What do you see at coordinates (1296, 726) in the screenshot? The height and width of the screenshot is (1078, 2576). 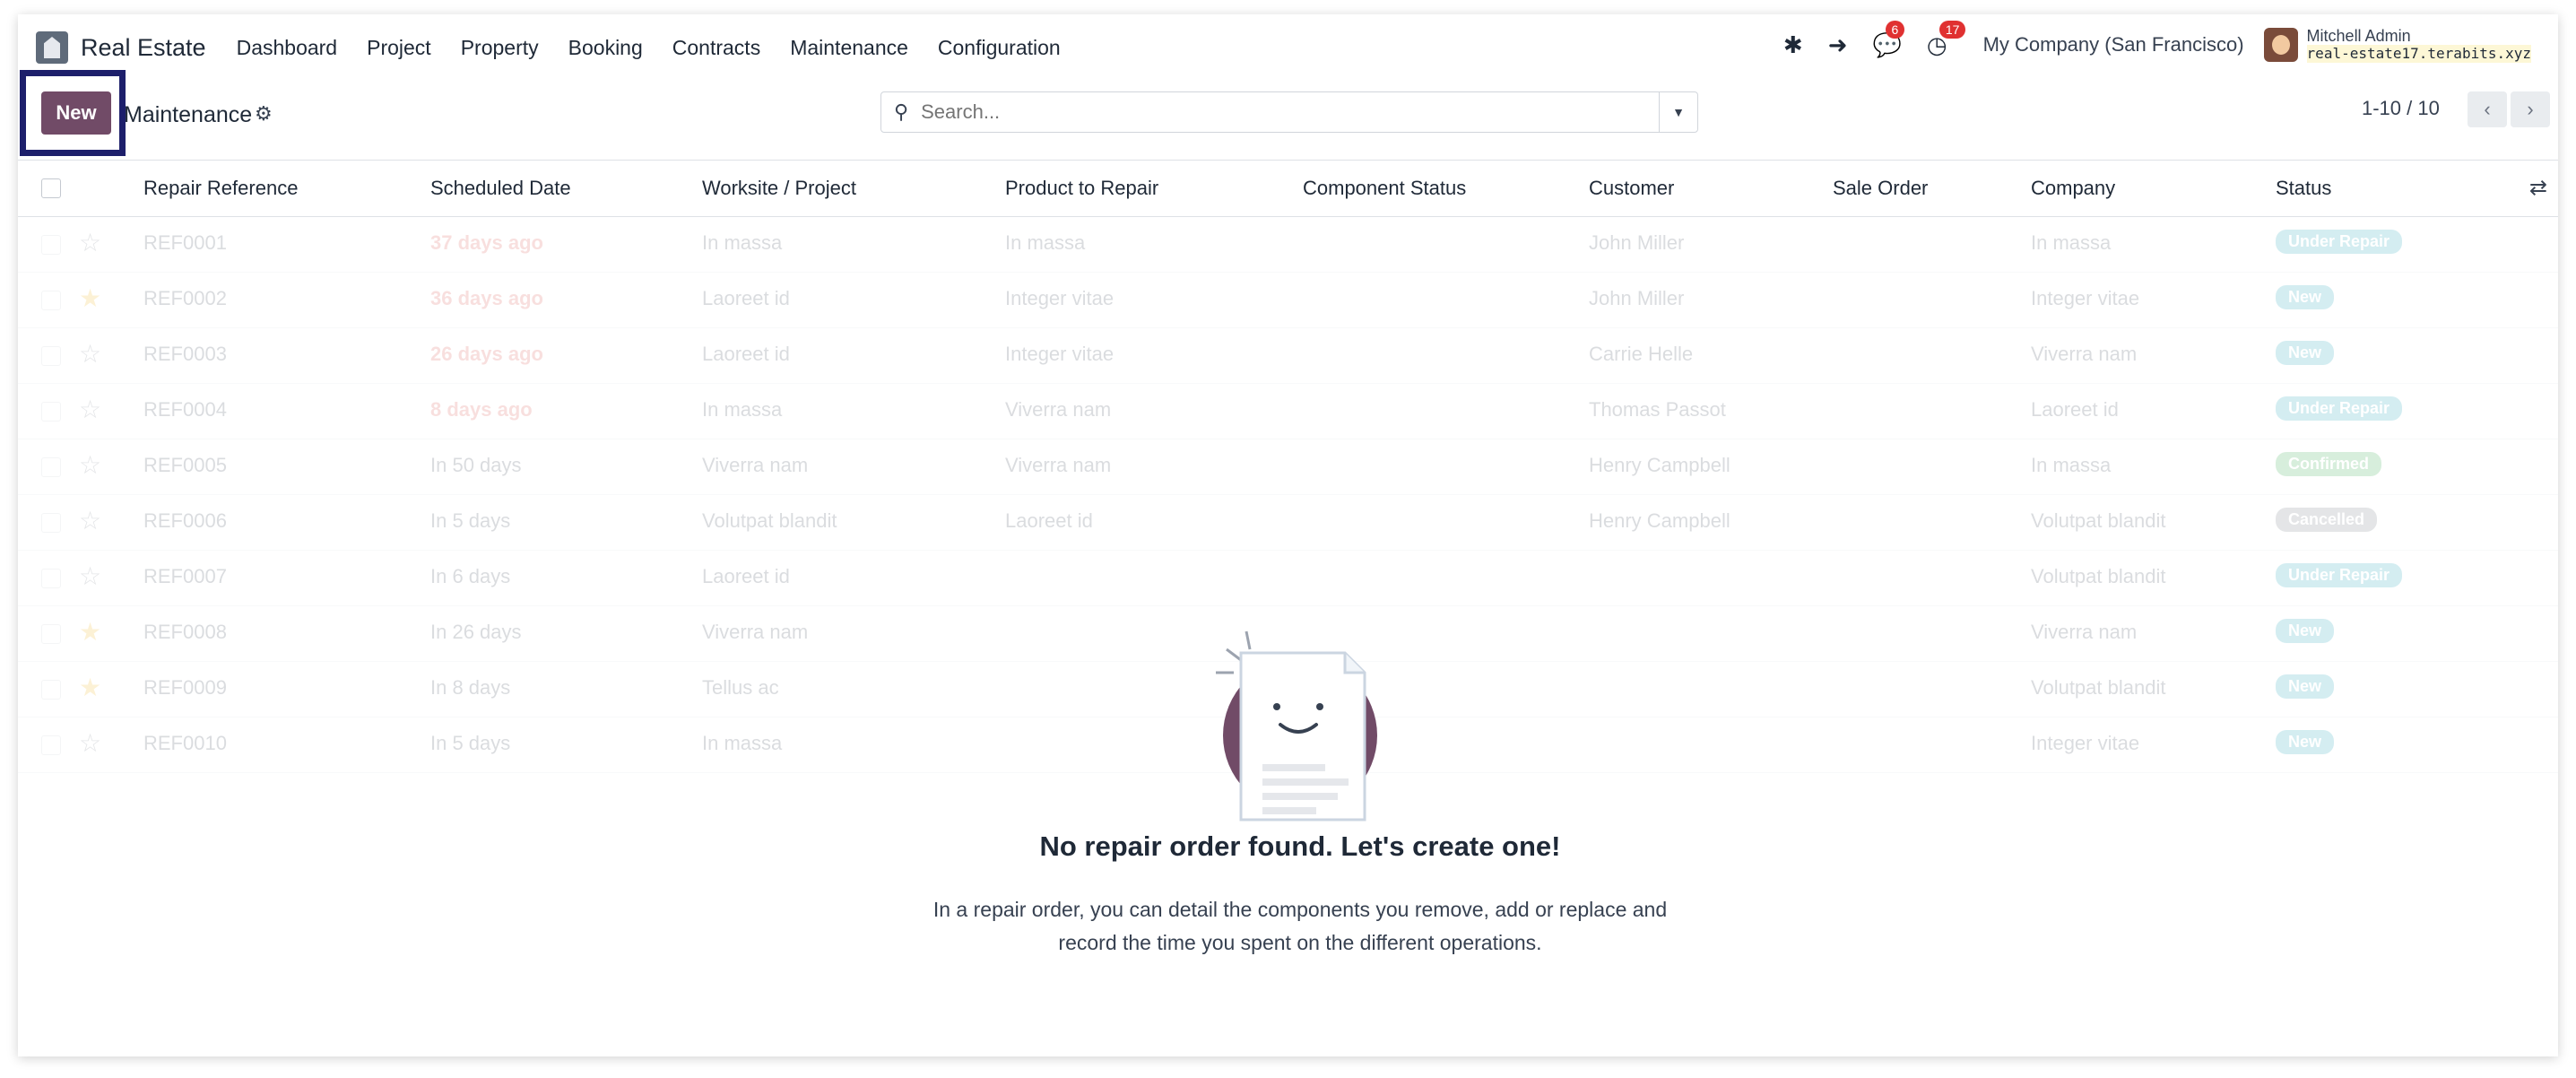 I see `empty-document-illustration` at bounding box center [1296, 726].